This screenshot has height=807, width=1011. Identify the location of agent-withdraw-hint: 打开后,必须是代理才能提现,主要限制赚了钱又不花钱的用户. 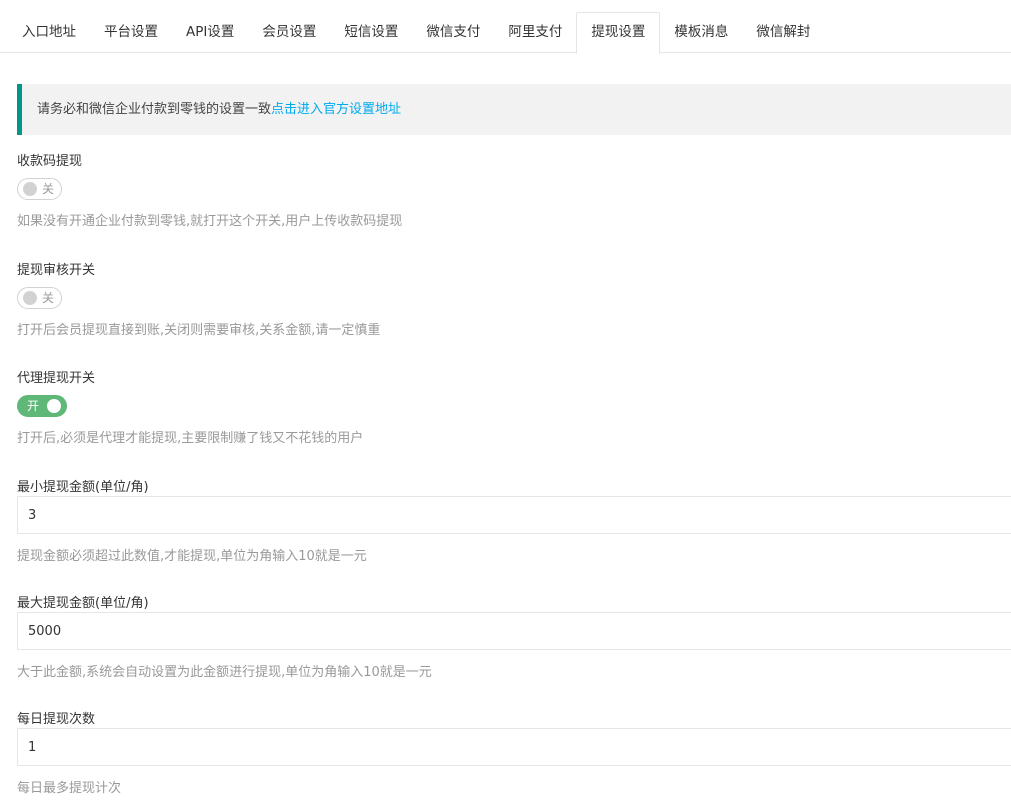
(190, 438).